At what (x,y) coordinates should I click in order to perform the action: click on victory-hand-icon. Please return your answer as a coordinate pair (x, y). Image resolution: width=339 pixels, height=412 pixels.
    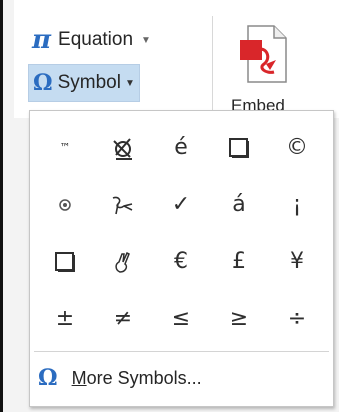
    Looking at the image, I should click on (122, 262).